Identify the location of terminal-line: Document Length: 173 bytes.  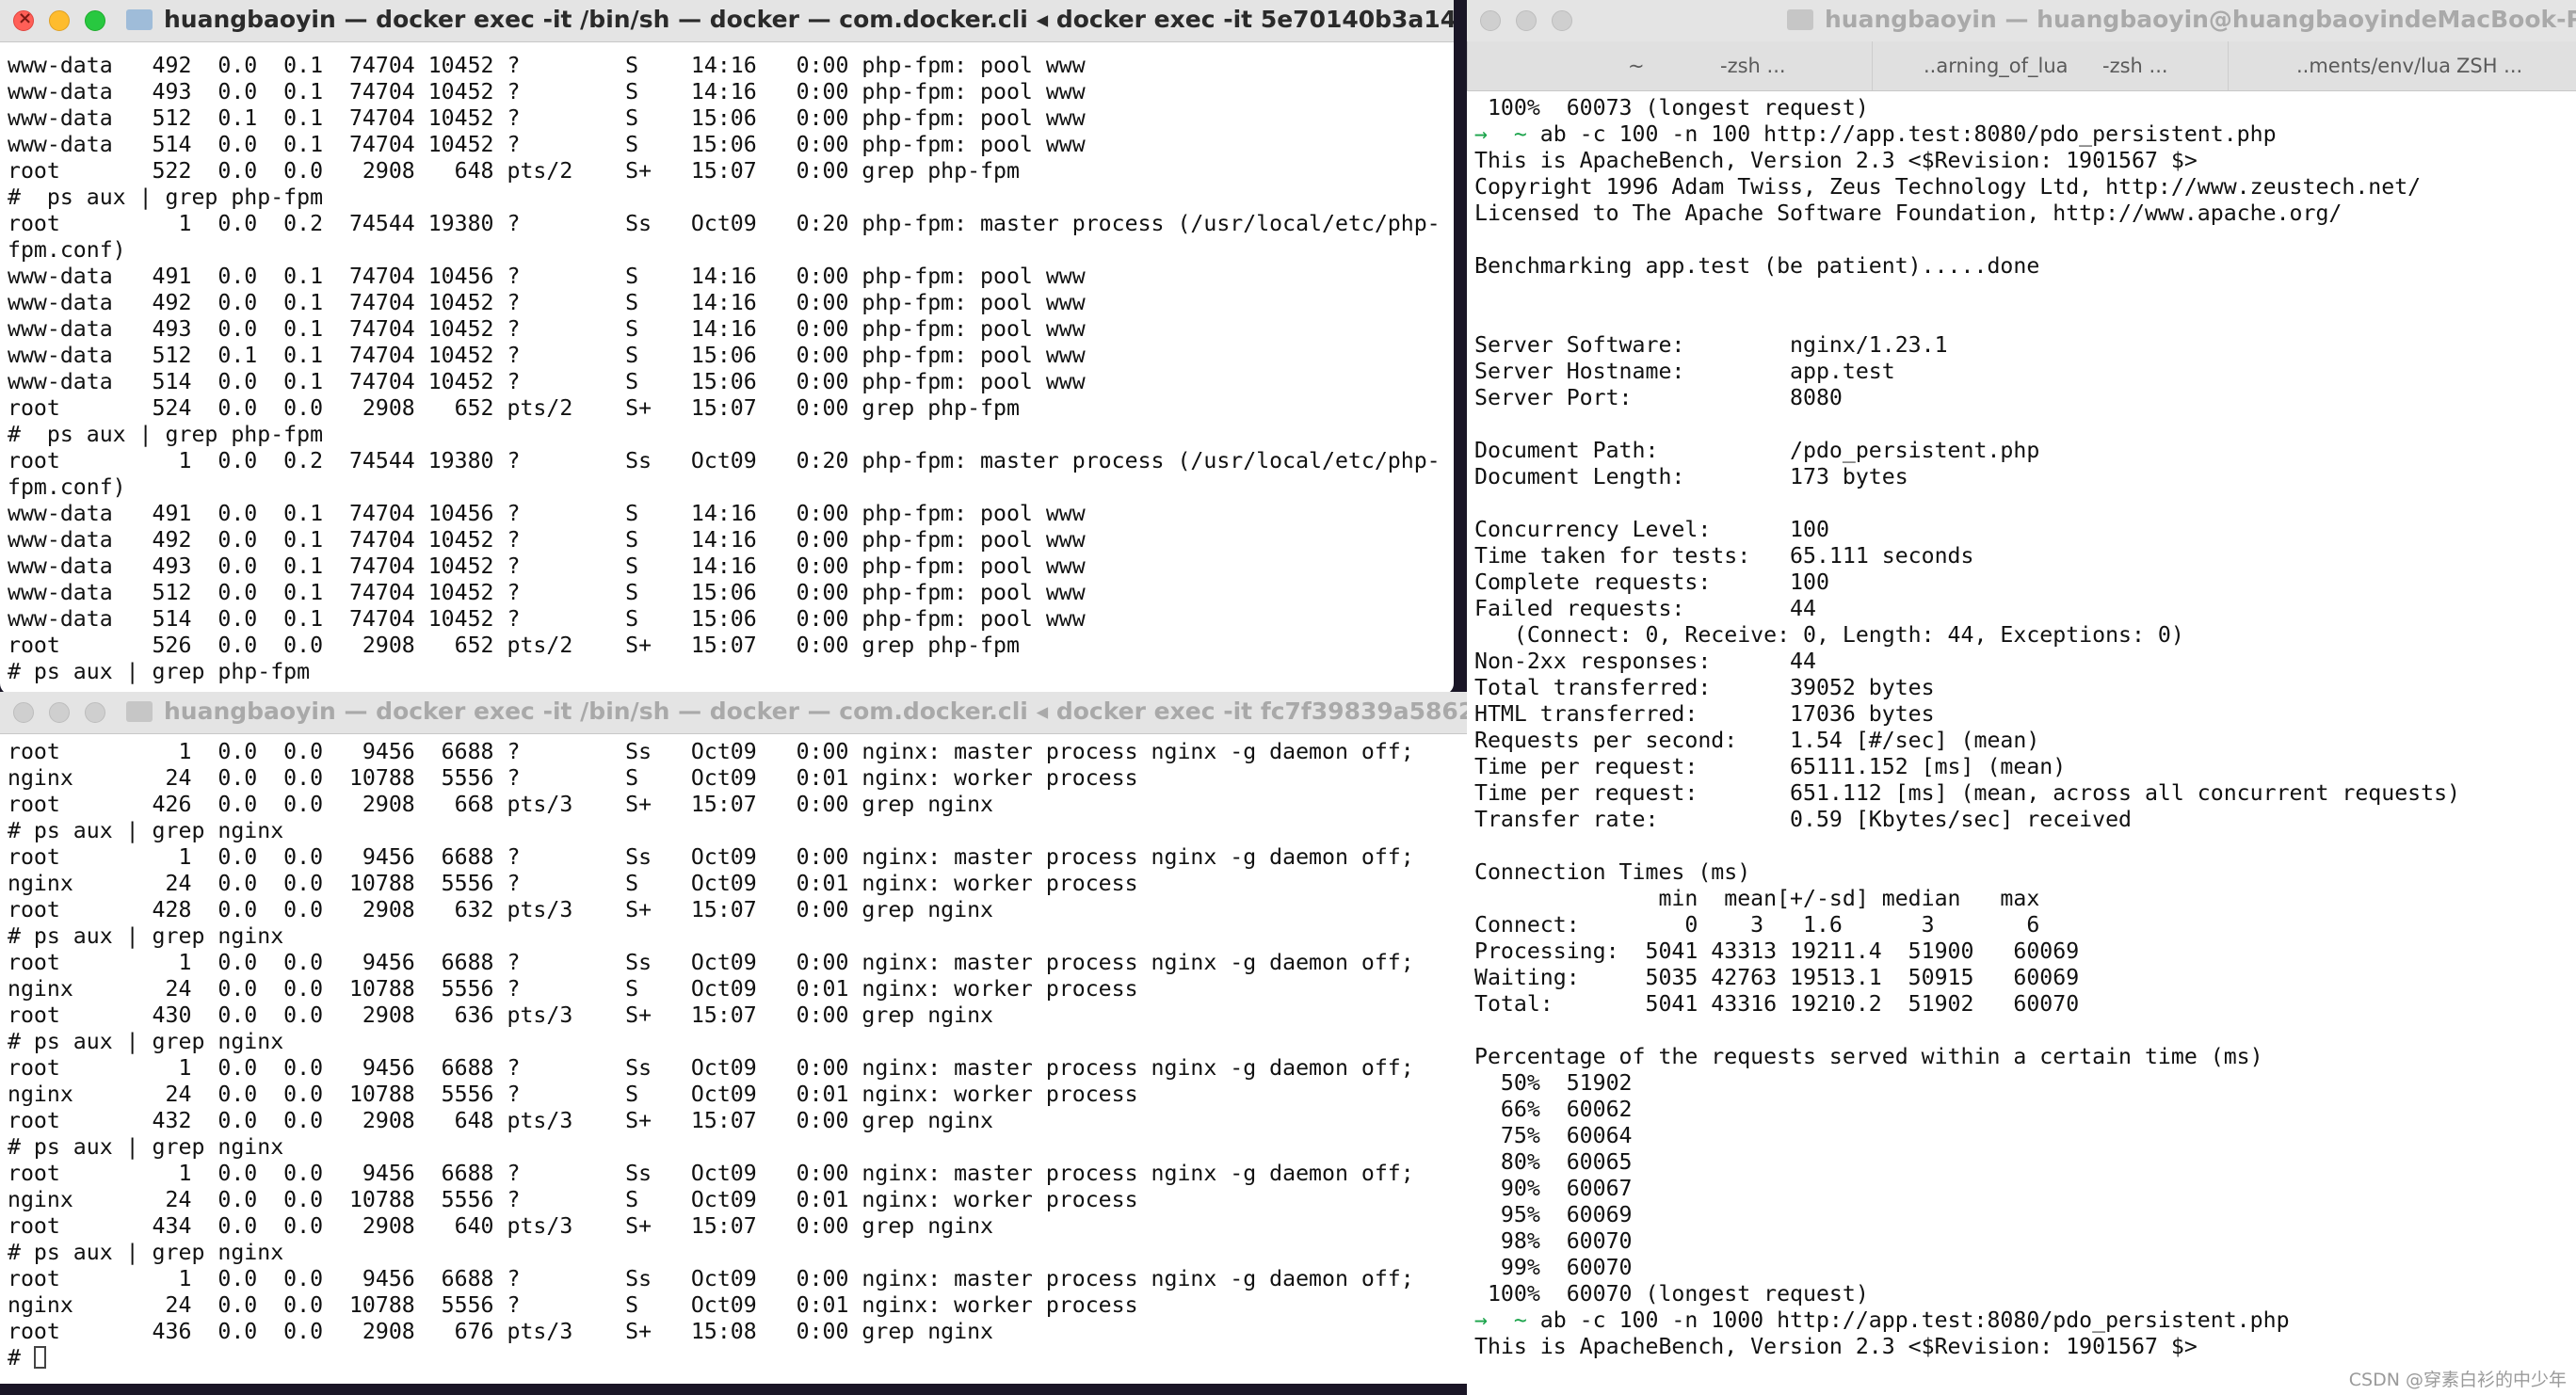
(1691, 476).